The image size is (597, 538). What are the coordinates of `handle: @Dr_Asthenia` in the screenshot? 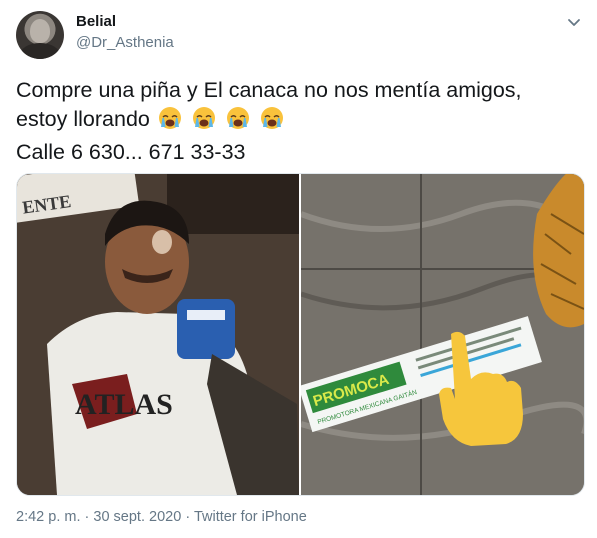 It's located at (125, 42).